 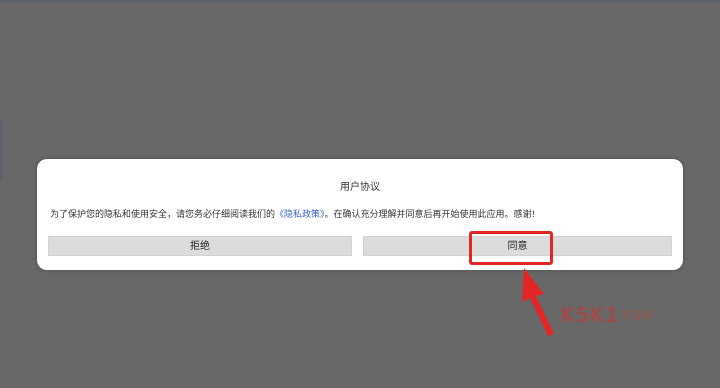 What do you see at coordinates (511, 248) in the screenshot?
I see `agree-highlight-box` at bounding box center [511, 248].